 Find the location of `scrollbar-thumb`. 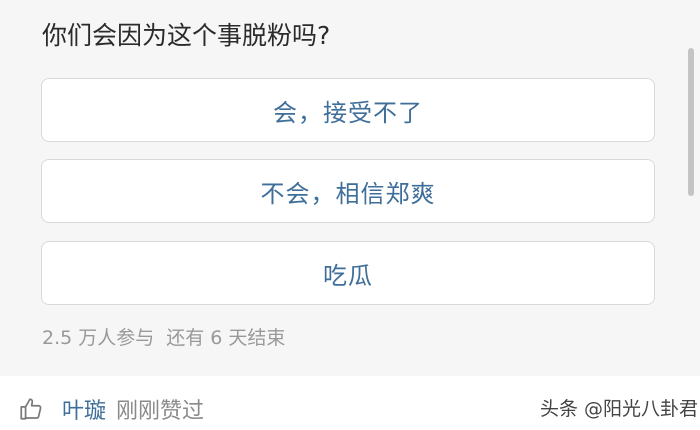

scrollbar-thumb is located at coordinates (691, 122).